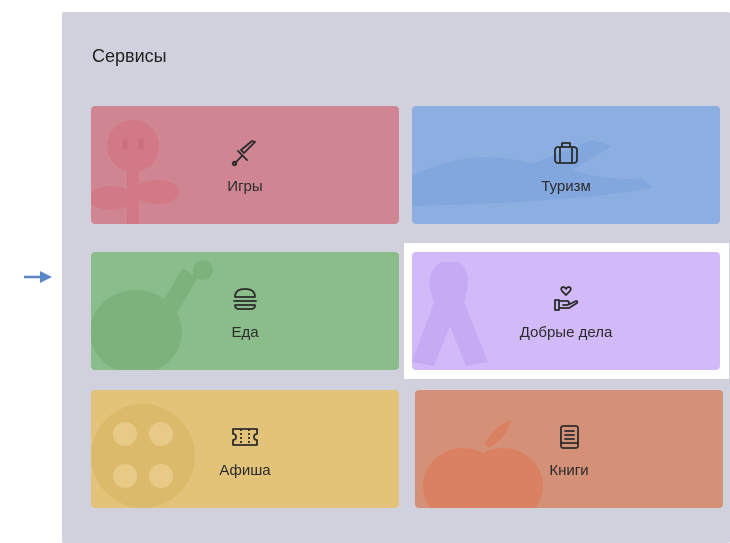  I want to click on tile-games: Игры, so click(245, 165).